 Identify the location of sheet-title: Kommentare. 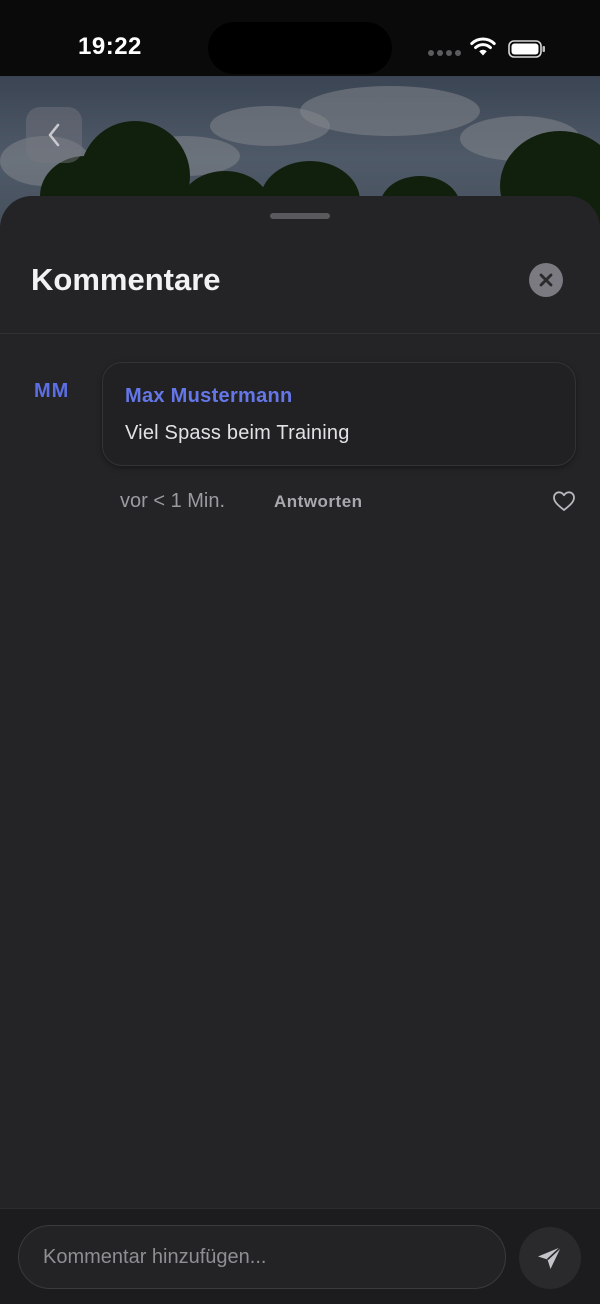
(126, 279).